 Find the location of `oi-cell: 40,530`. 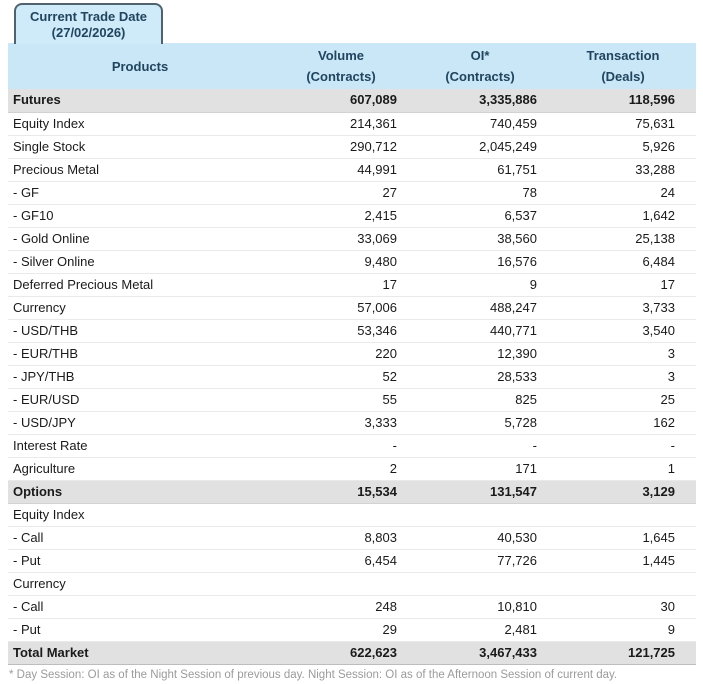

oi-cell: 40,530 is located at coordinates (480, 538).